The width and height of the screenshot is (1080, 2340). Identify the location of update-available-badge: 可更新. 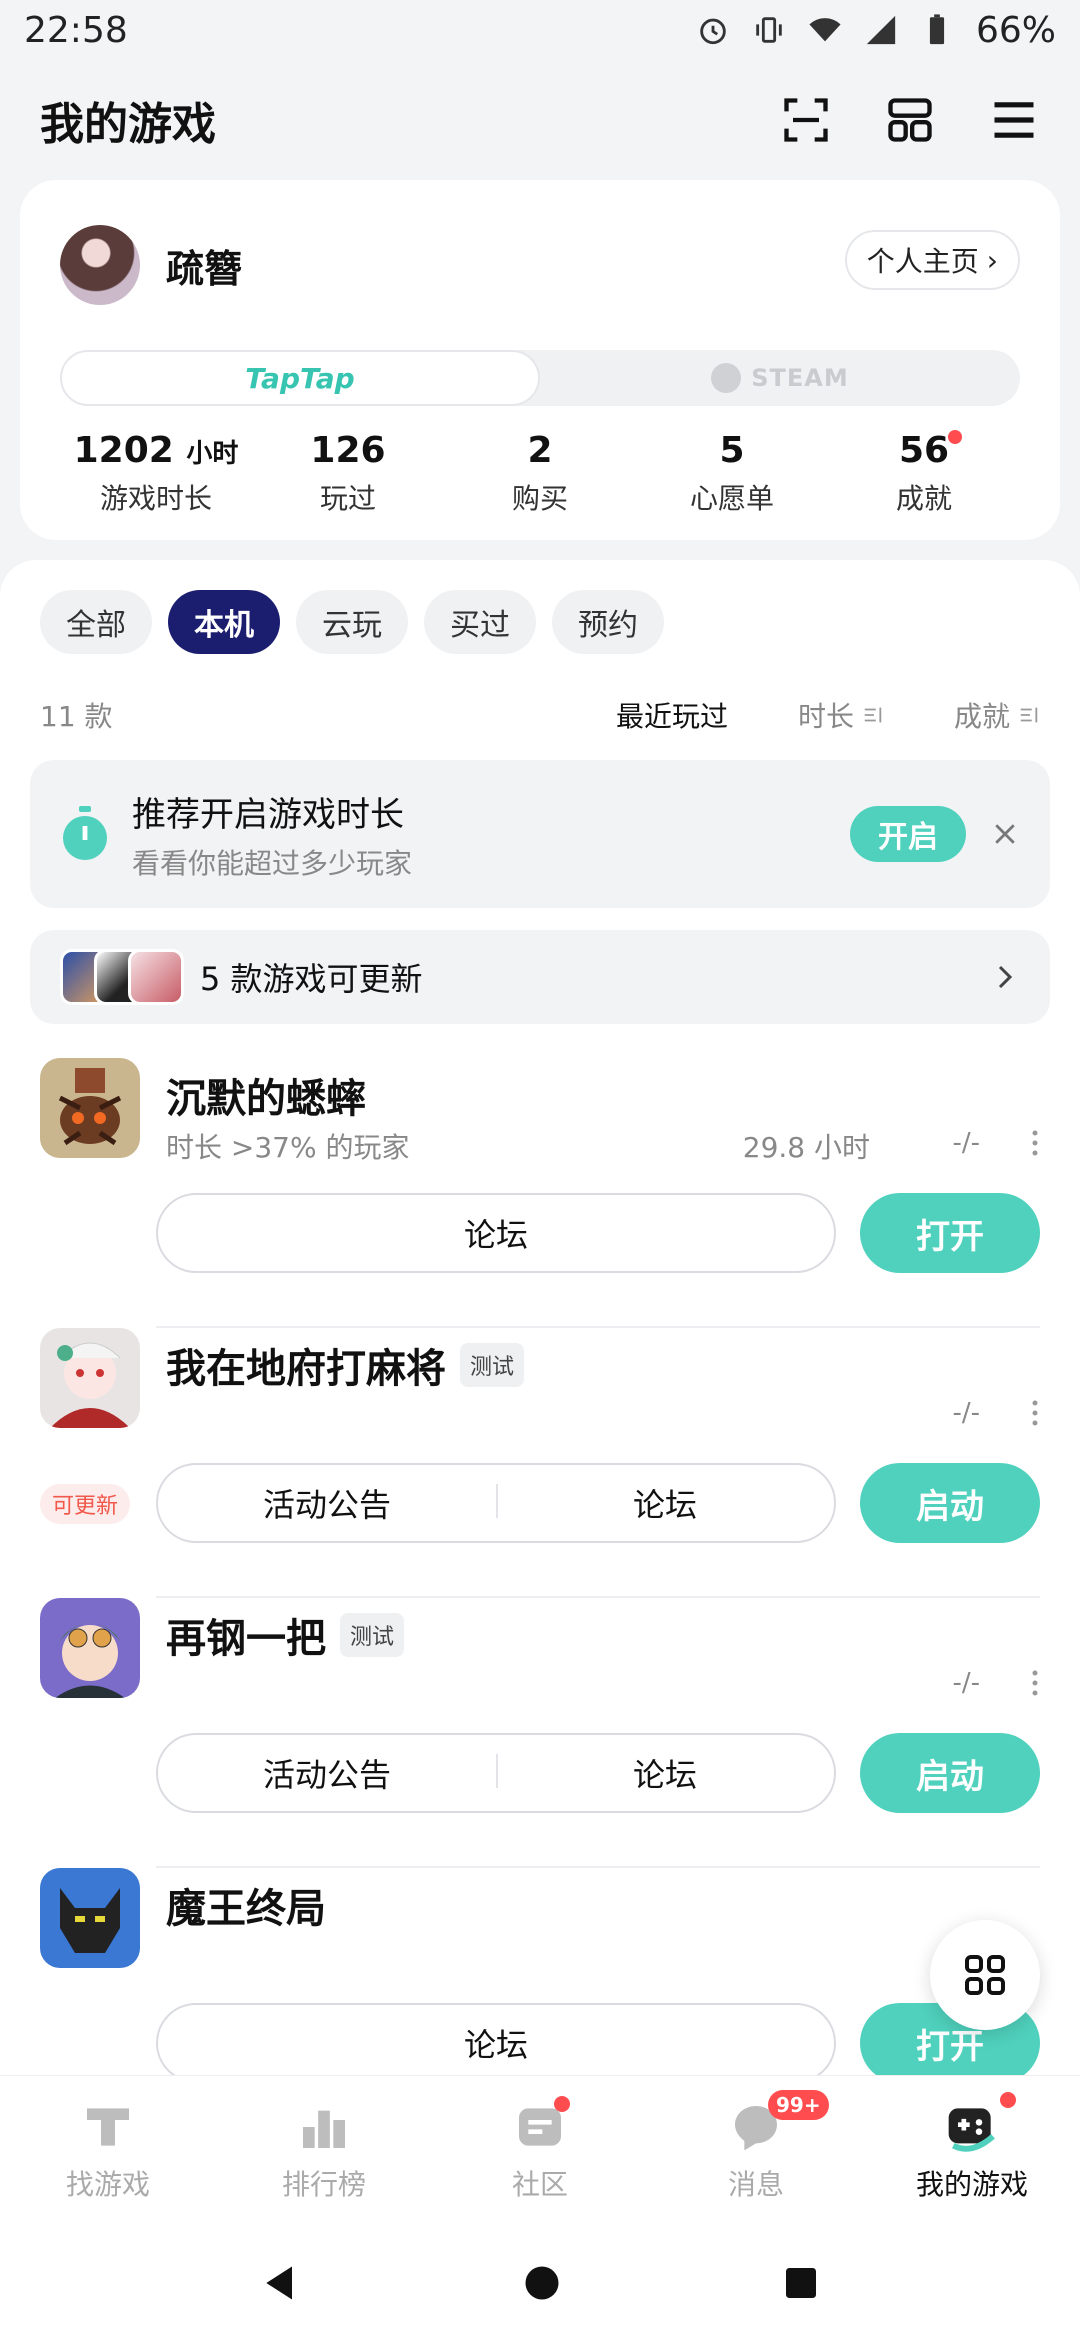
(85, 1504).